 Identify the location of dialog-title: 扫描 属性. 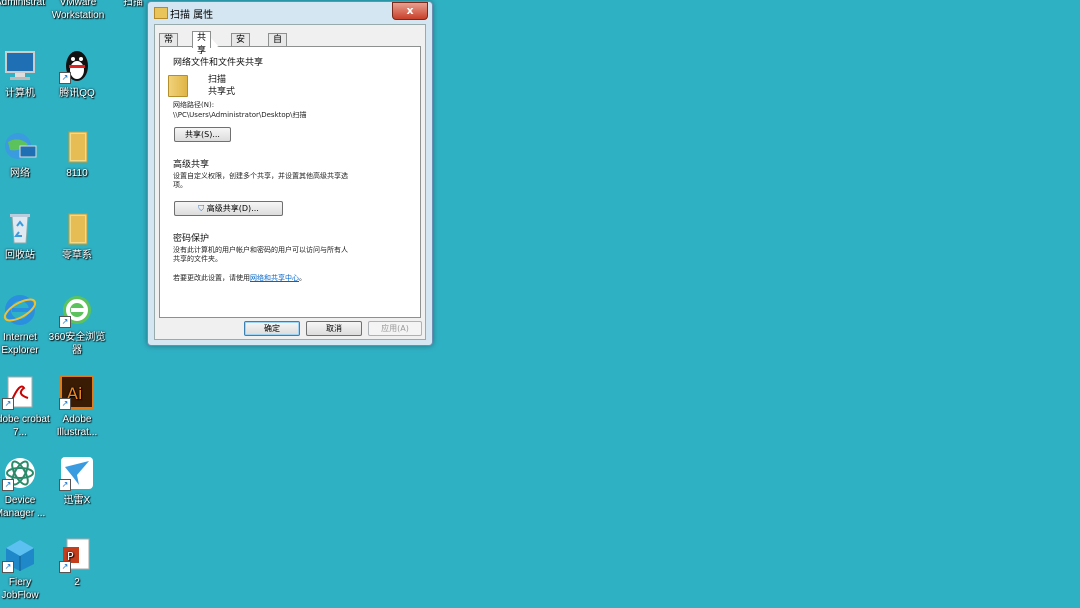
(192, 15).